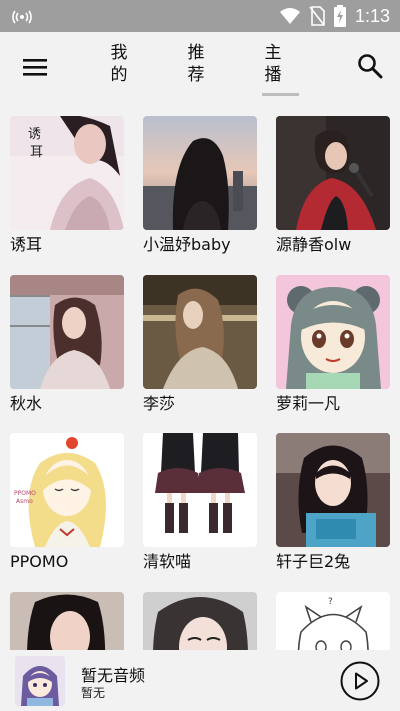 This screenshot has width=400, height=711. I want to click on tab-recommend-label-2: 荐, so click(196, 75).